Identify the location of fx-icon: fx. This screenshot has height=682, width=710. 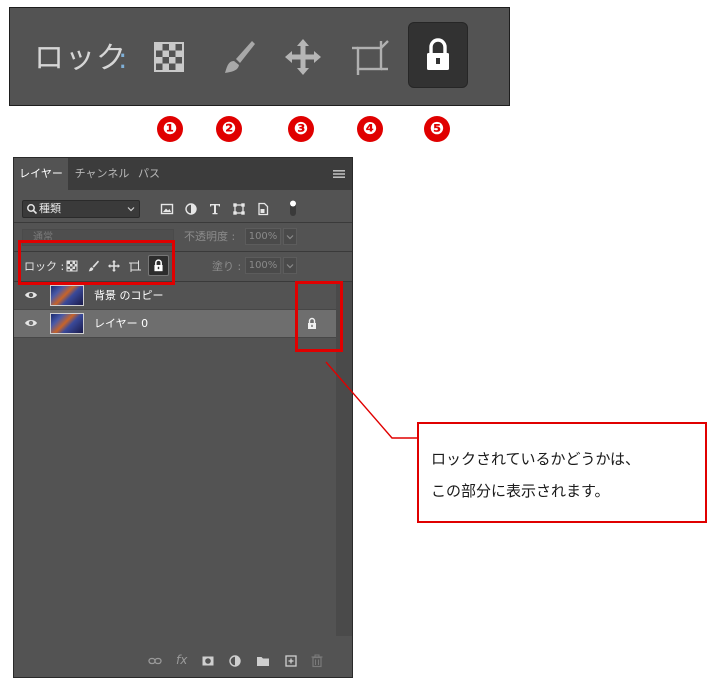
(183, 659).